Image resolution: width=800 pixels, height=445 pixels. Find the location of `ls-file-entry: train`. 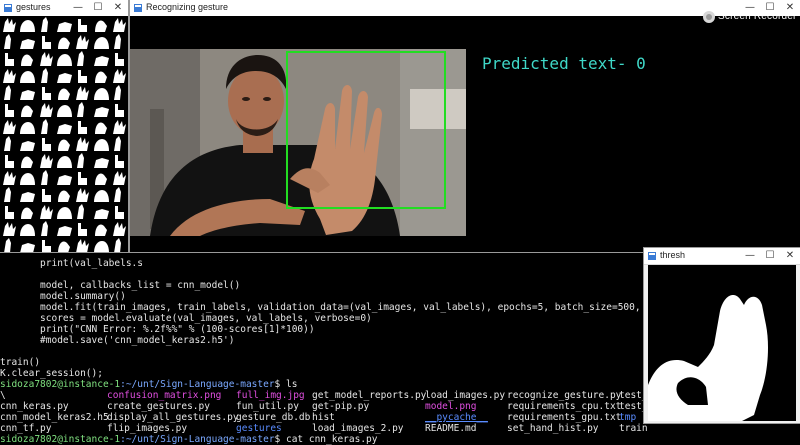

ls-file-entry: train is located at coordinates (633, 428).